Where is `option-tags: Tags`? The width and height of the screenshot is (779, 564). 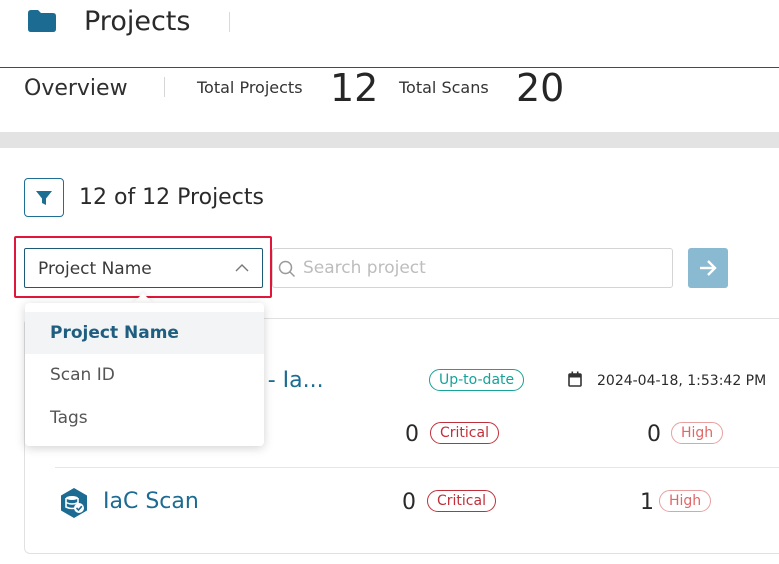 option-tags: Tags is located at coordinates (144, 418).